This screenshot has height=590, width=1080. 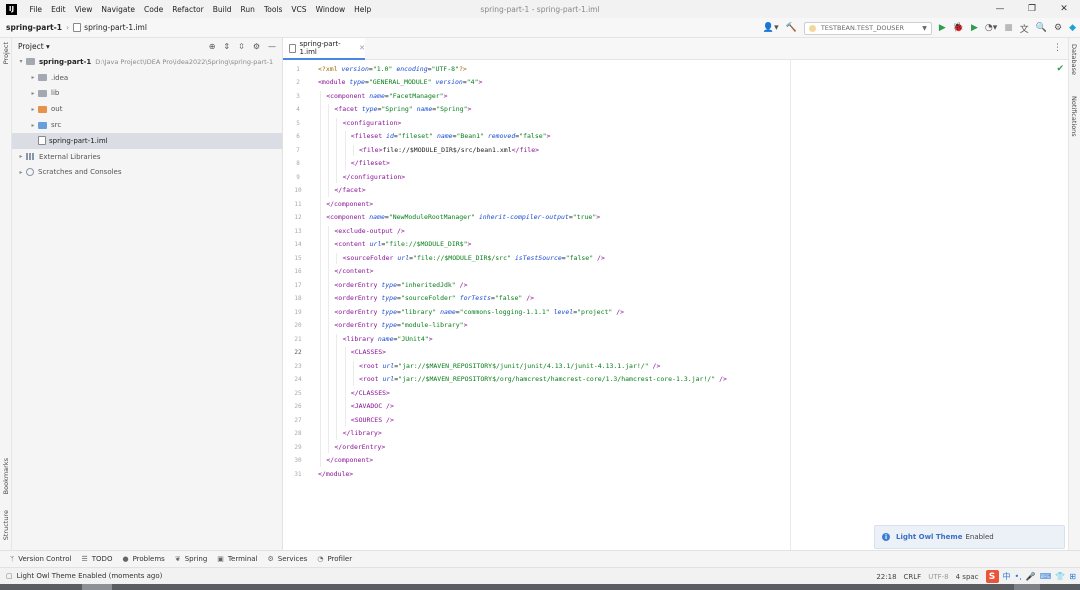 I want to click on line-number: 5, so click(x=298, y=124).